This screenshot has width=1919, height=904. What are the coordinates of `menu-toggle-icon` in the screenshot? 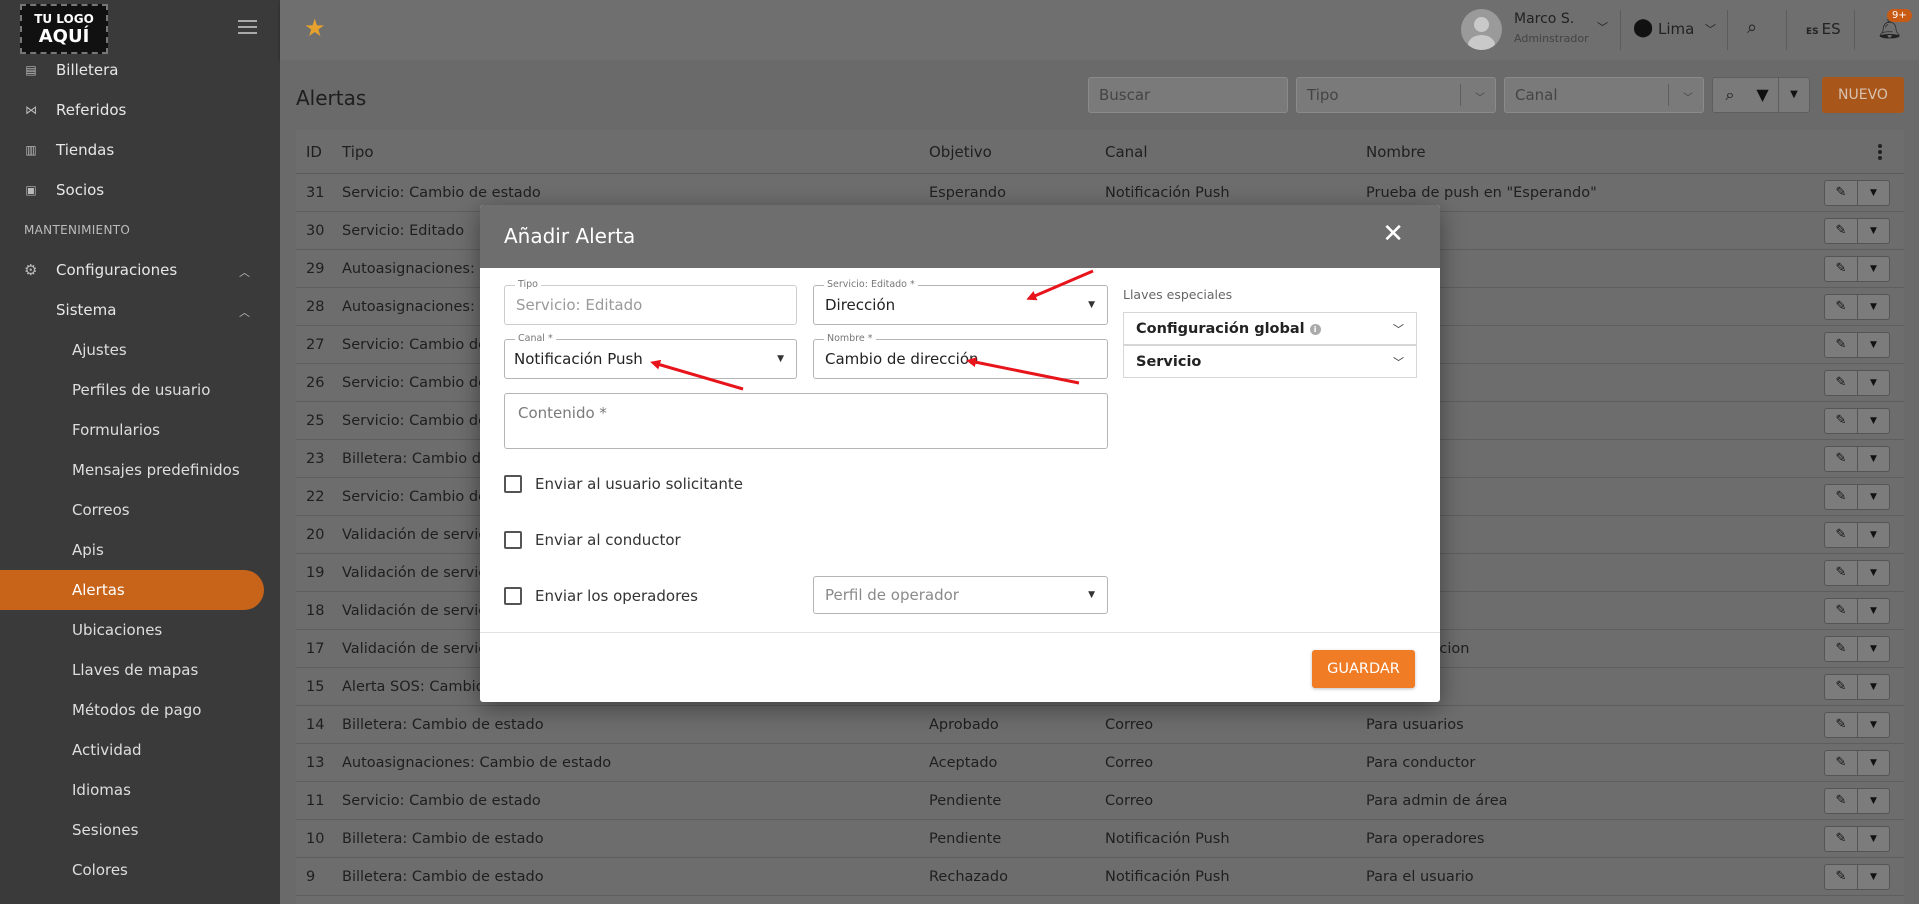 It's located at (247, 27).